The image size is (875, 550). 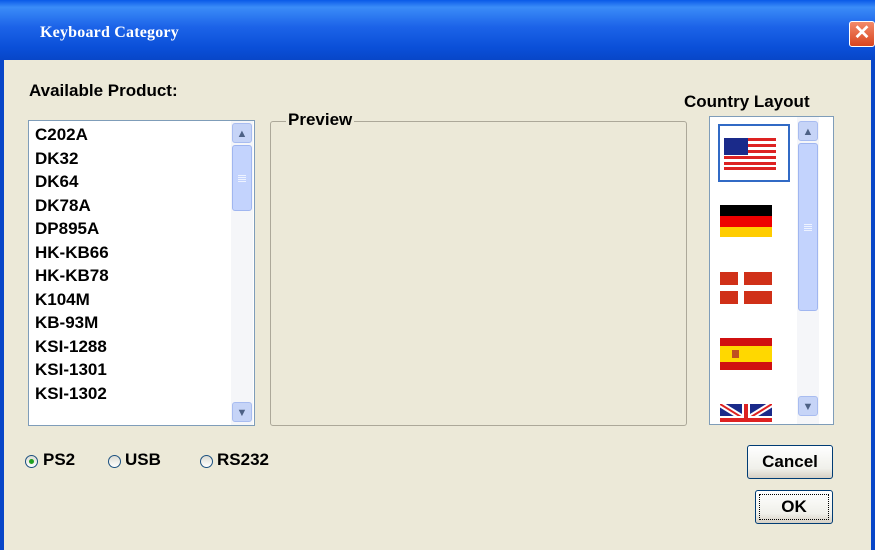 I want to click on usb-label: USB, so click(x=143, y=459).